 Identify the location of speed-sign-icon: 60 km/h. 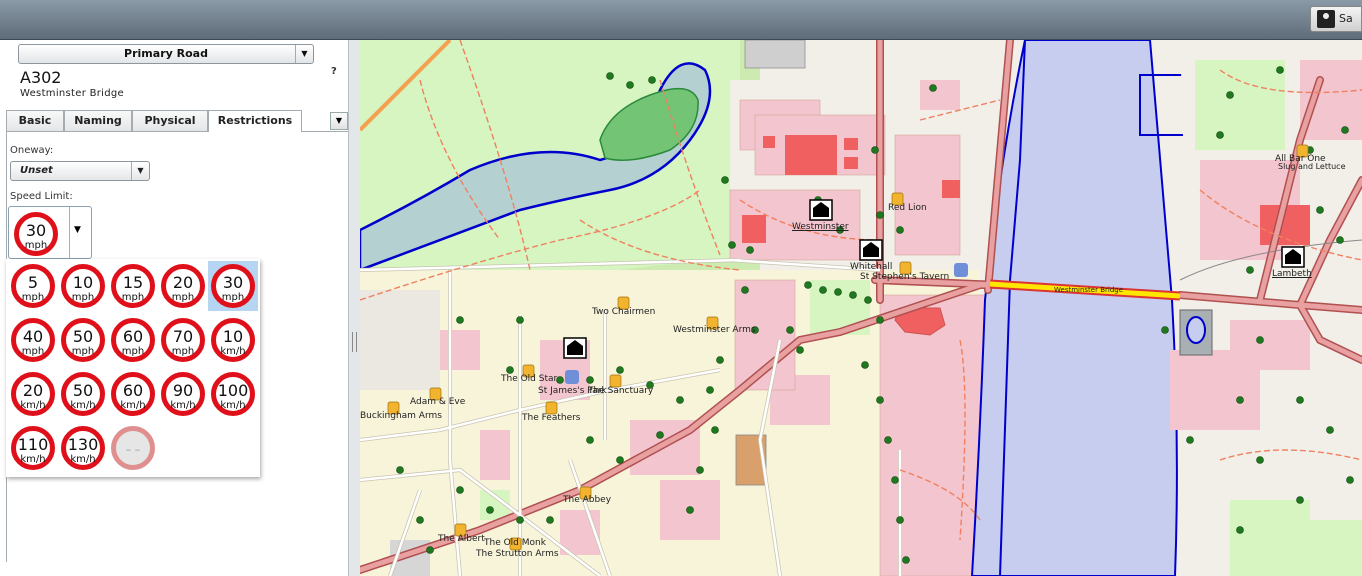
(133, 394).